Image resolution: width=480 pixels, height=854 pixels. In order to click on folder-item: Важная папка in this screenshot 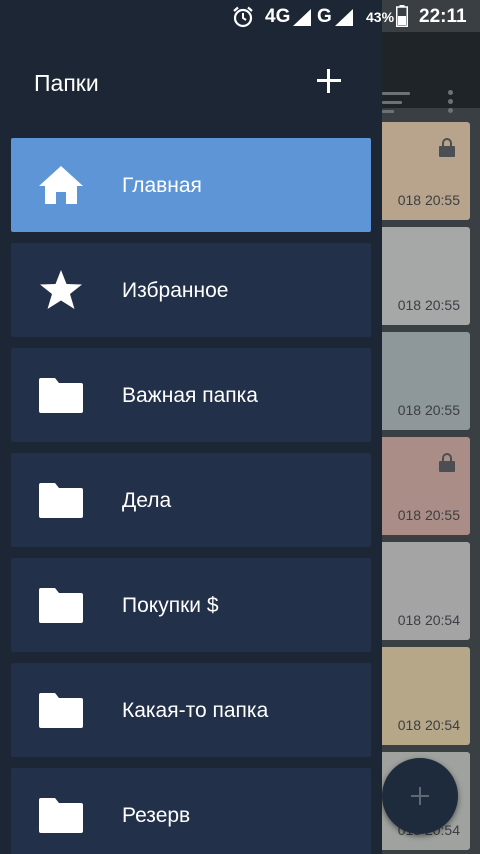, I will do `click(191, 395)`.